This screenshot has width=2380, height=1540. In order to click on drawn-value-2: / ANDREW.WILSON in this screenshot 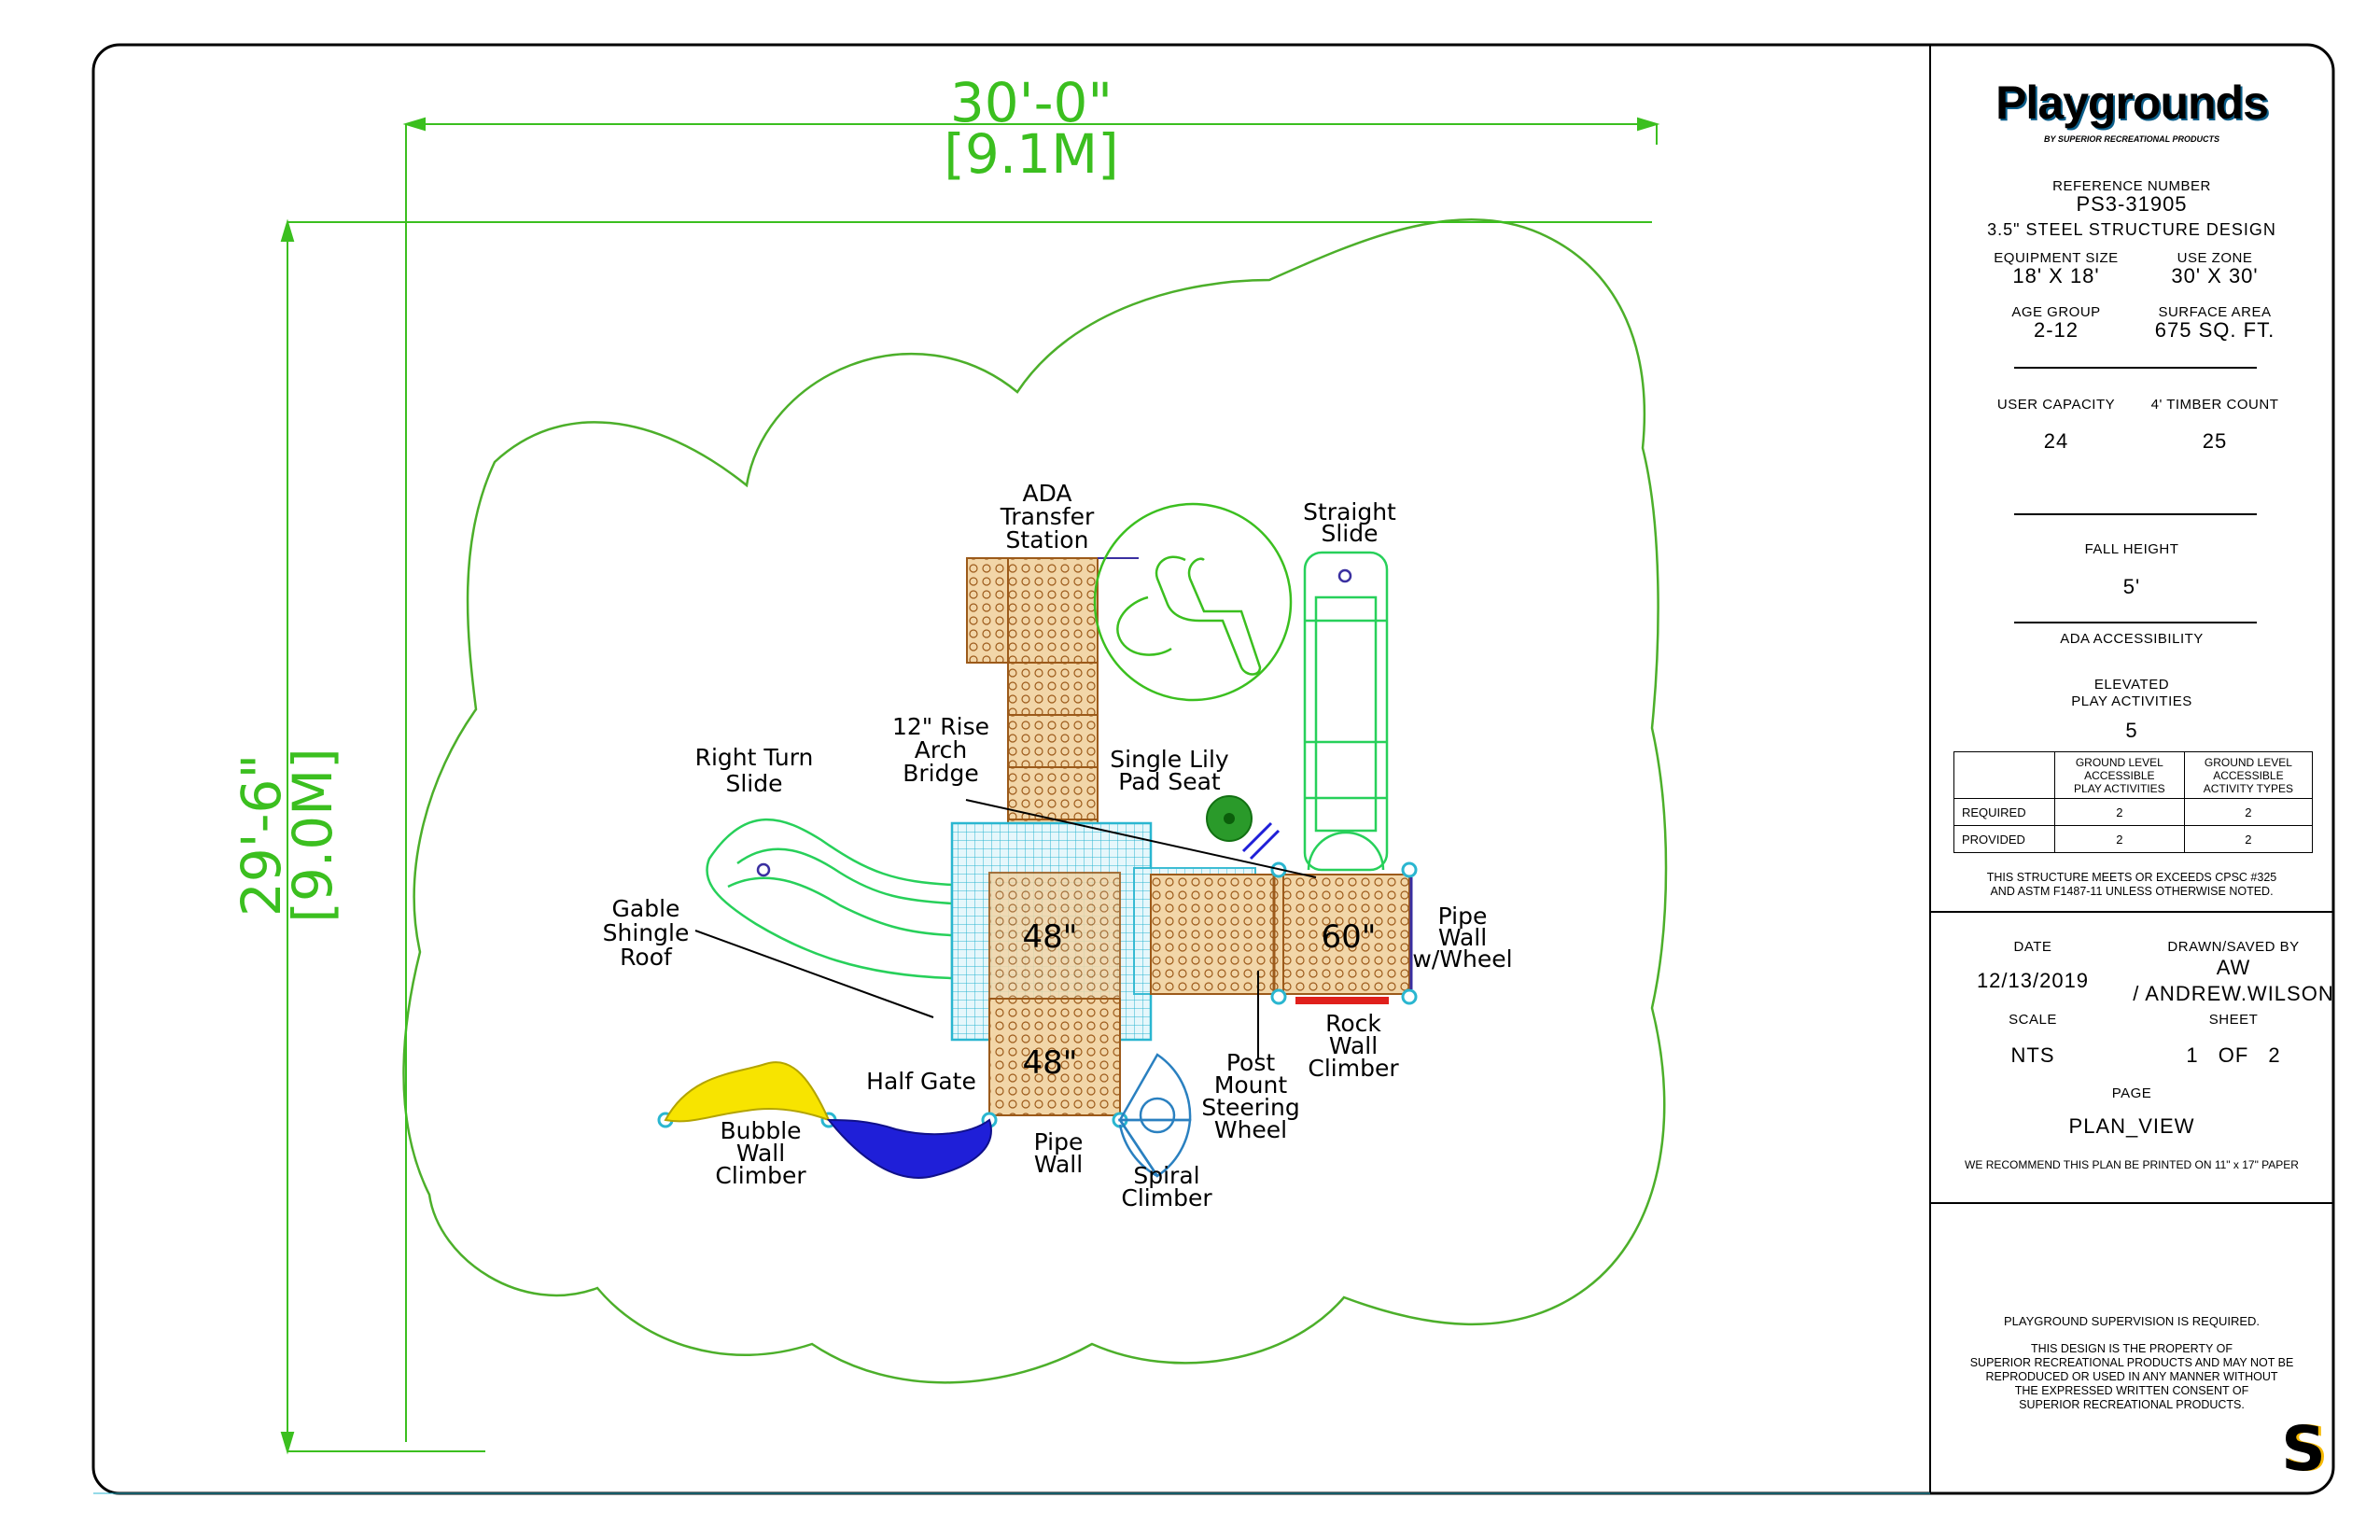, I will do `click(2233, 994)`.